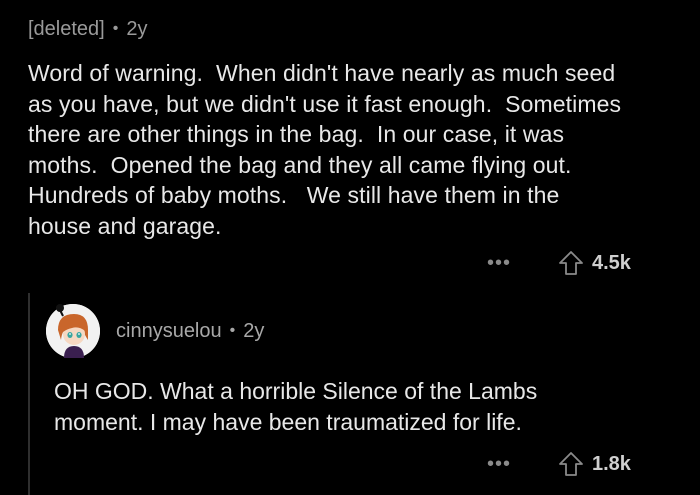  I want to click on thread-line, so click(29, 394).